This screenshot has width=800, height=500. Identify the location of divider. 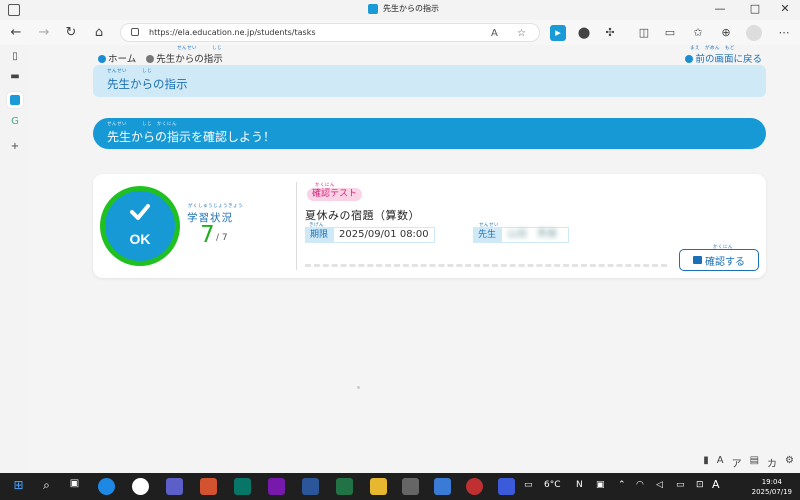
(296, 226).